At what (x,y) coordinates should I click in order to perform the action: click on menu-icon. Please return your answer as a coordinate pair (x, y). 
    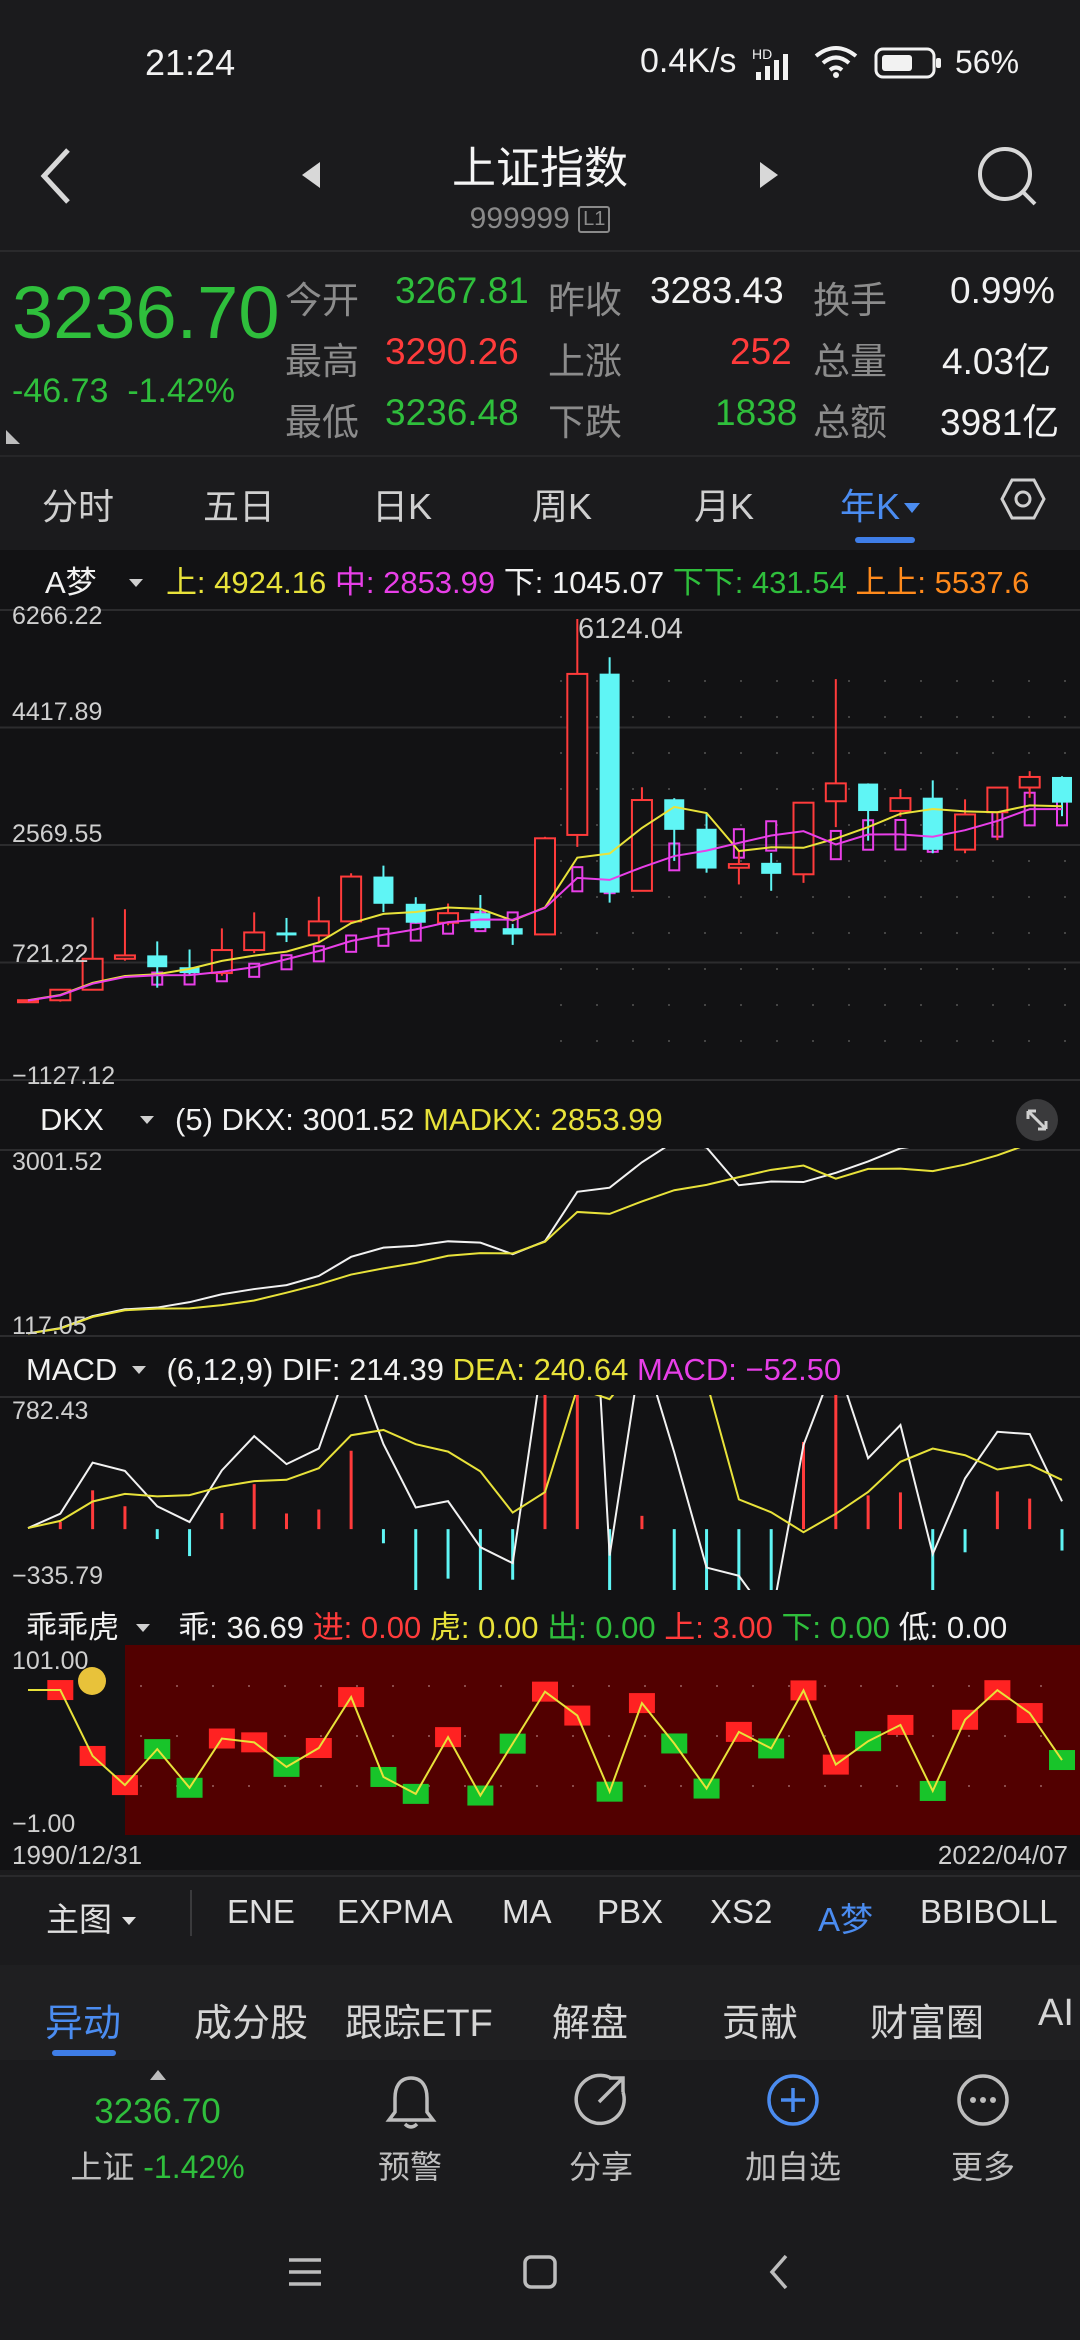
    Looking at the image, I should click on (305, 2272).